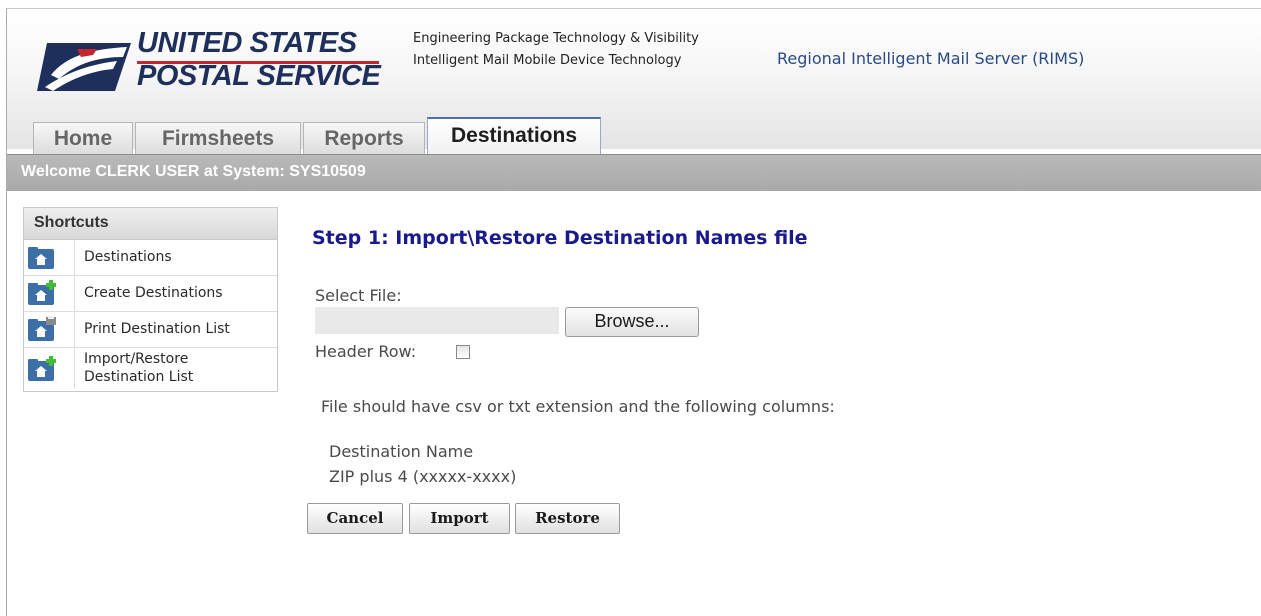 This screenshot has height=616, width=1261. Describe the element at coordinates (355, 518) in the screenshot. I see `cancel-button: Cancel` at that location.